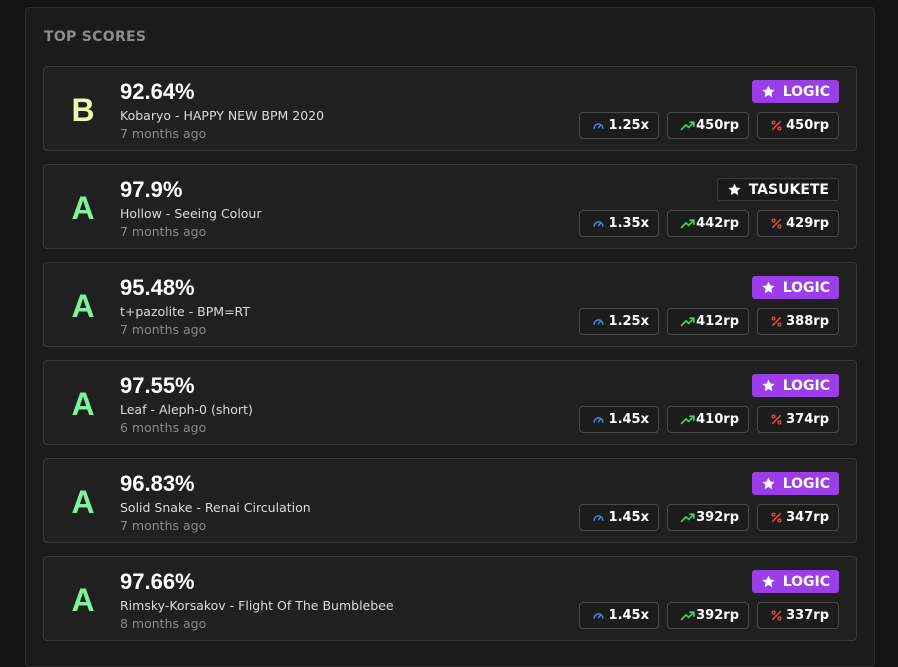 The image size is (898, 667). I want to click on weighted-rp-stat: 450rp, so click(798, 125).